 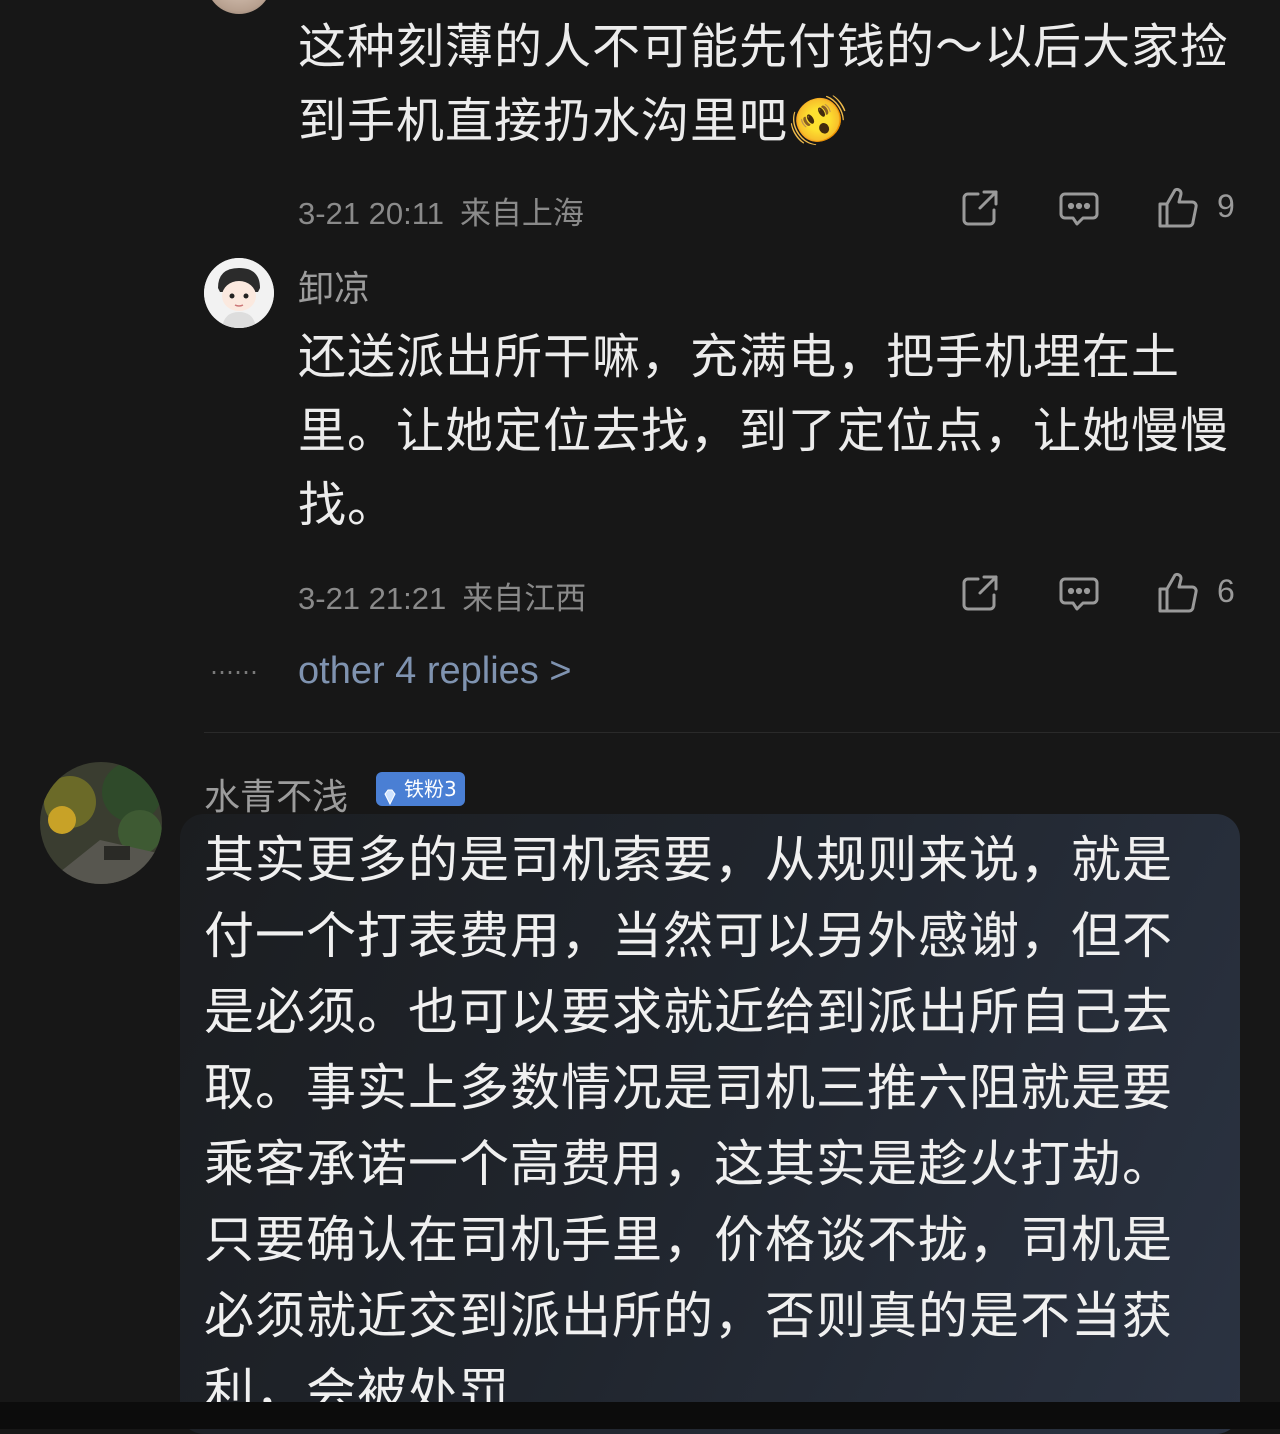 I want to click on reply-location: 来自江西, so click(x=524, y=599).